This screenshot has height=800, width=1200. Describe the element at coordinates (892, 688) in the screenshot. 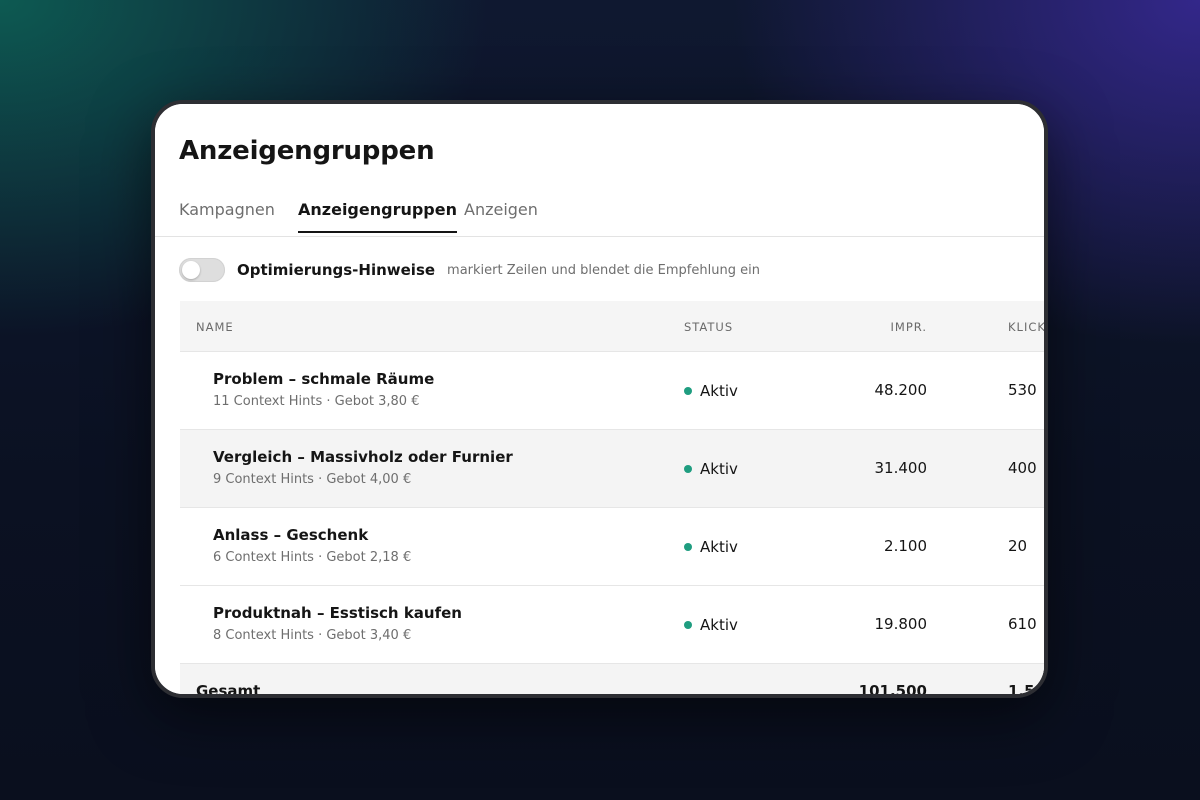

I see `total-impressions: 101.500` at that location.